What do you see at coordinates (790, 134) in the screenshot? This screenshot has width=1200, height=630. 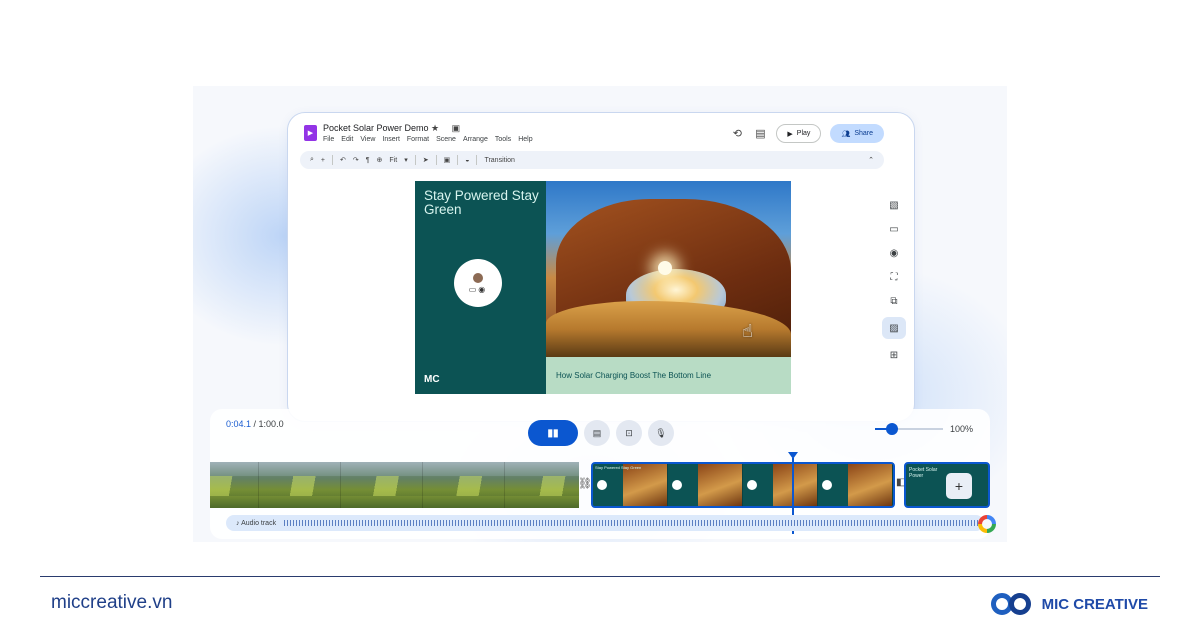 I see `play-icon: ▶` at bounding box center [790, 134].